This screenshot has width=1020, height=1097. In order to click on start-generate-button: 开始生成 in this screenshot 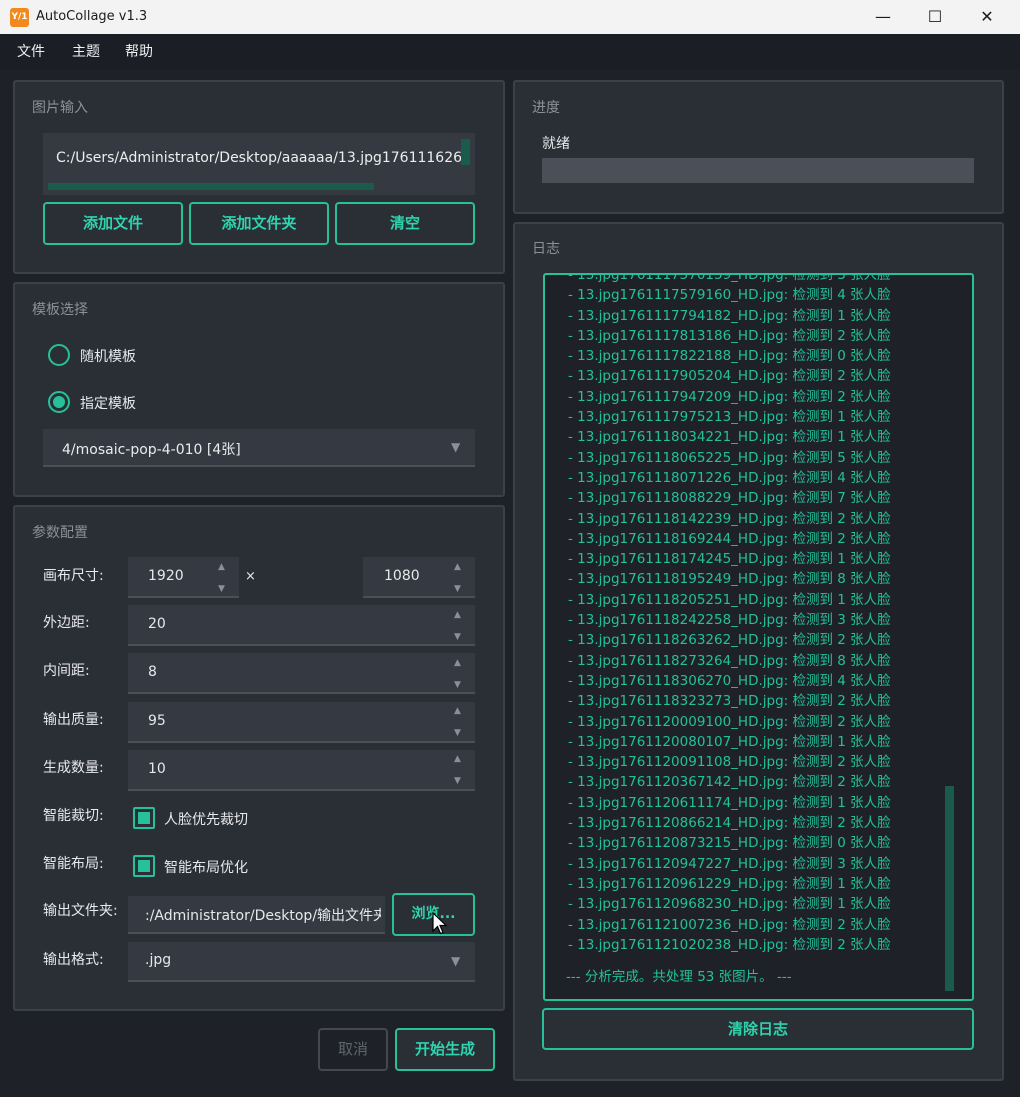, I will do `click(445, 1049)`.